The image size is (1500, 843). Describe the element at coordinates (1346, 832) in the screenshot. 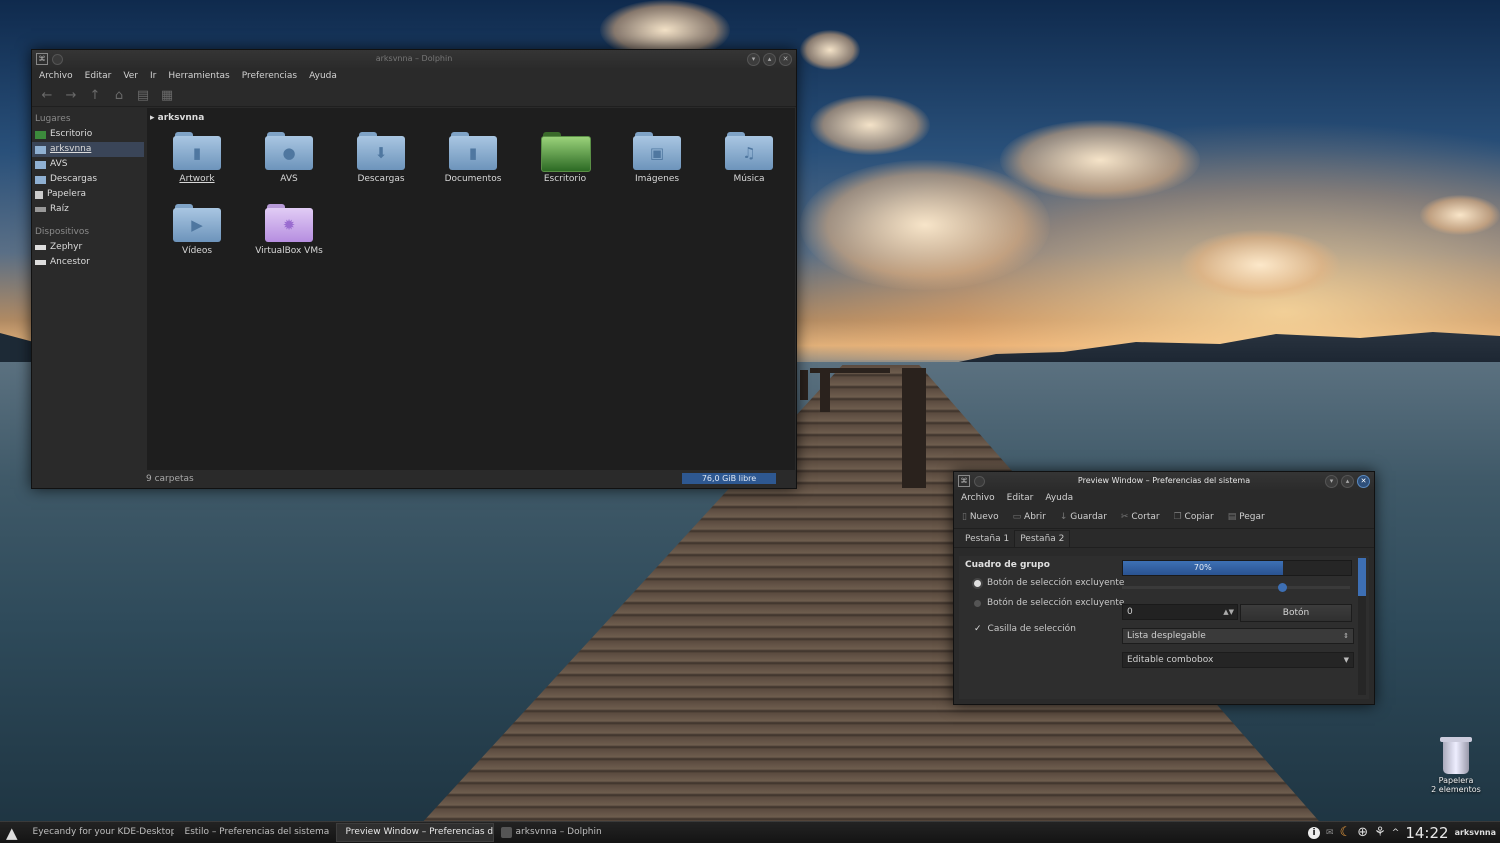

I see `weather-icon: ☾` at that location.